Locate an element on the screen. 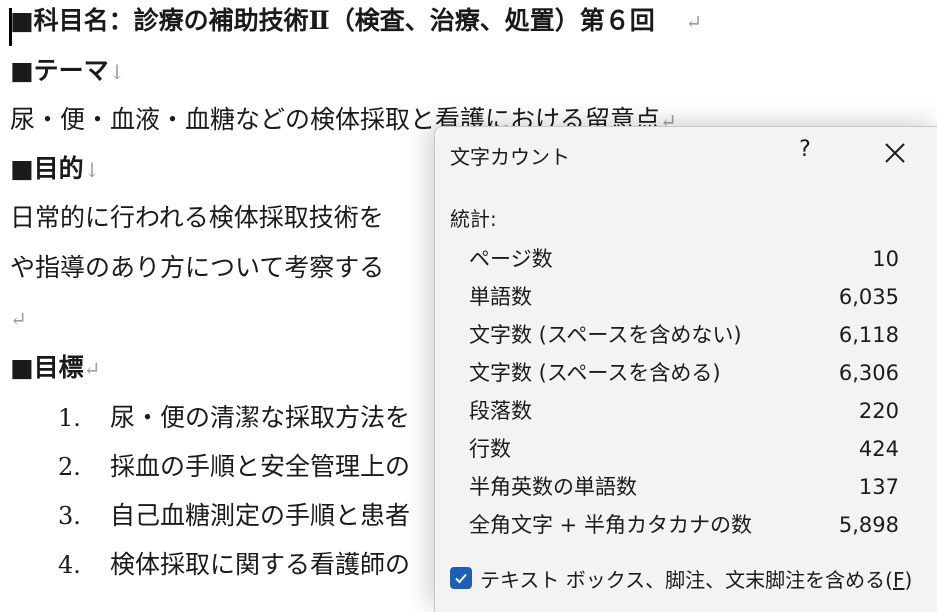  theme-heading: ■テーマ↓ is located at coordinates (67, 71).